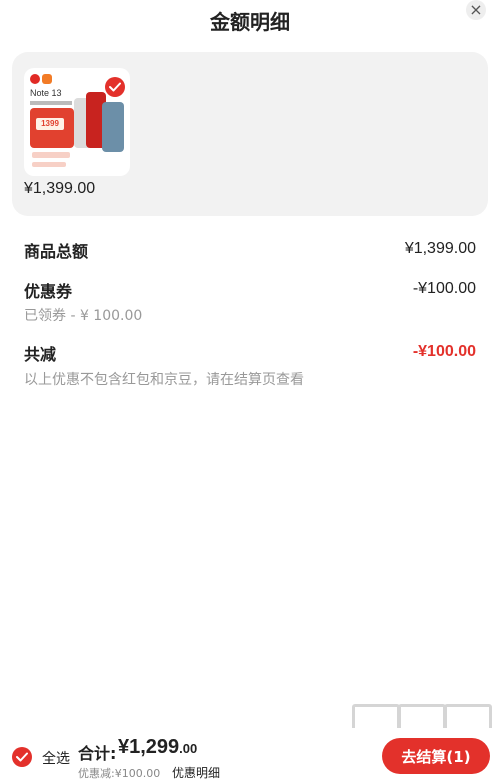 The image size is (500, 782). I want to click on header: 金额明细 ×, so click(250, 20).